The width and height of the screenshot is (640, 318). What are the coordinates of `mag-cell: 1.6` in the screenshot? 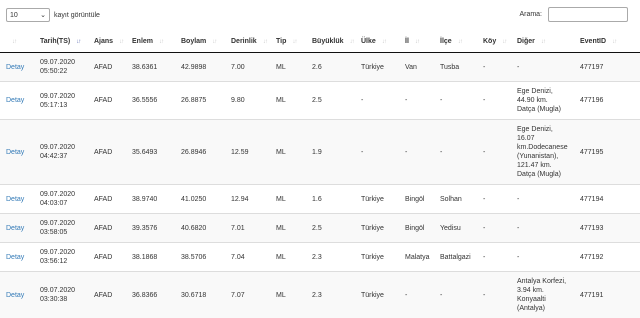 It's located at (330, 199).